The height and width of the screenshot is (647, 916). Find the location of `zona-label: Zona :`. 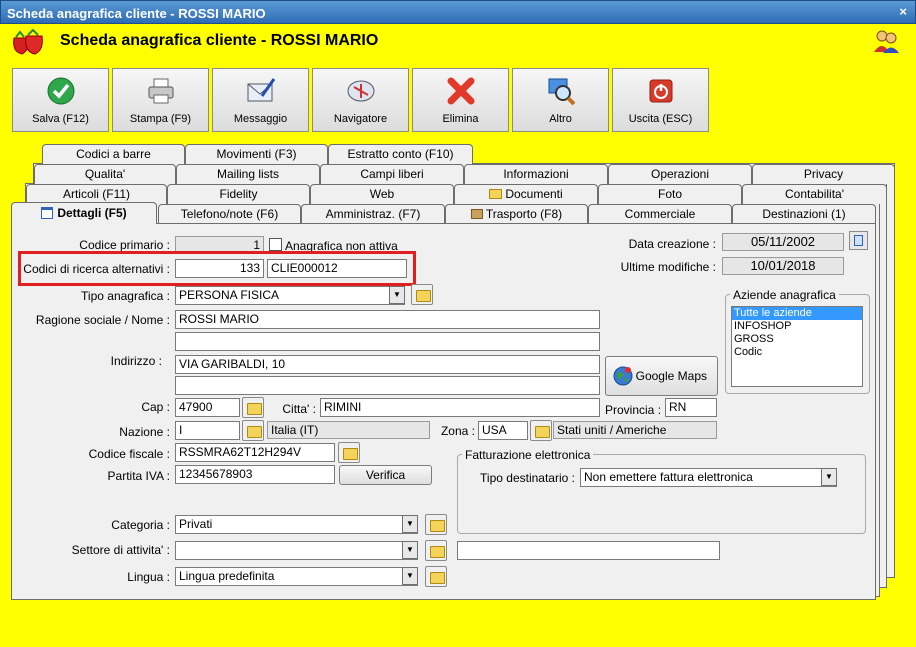

zona-label: Zona : is located at coordinates (457, 431).